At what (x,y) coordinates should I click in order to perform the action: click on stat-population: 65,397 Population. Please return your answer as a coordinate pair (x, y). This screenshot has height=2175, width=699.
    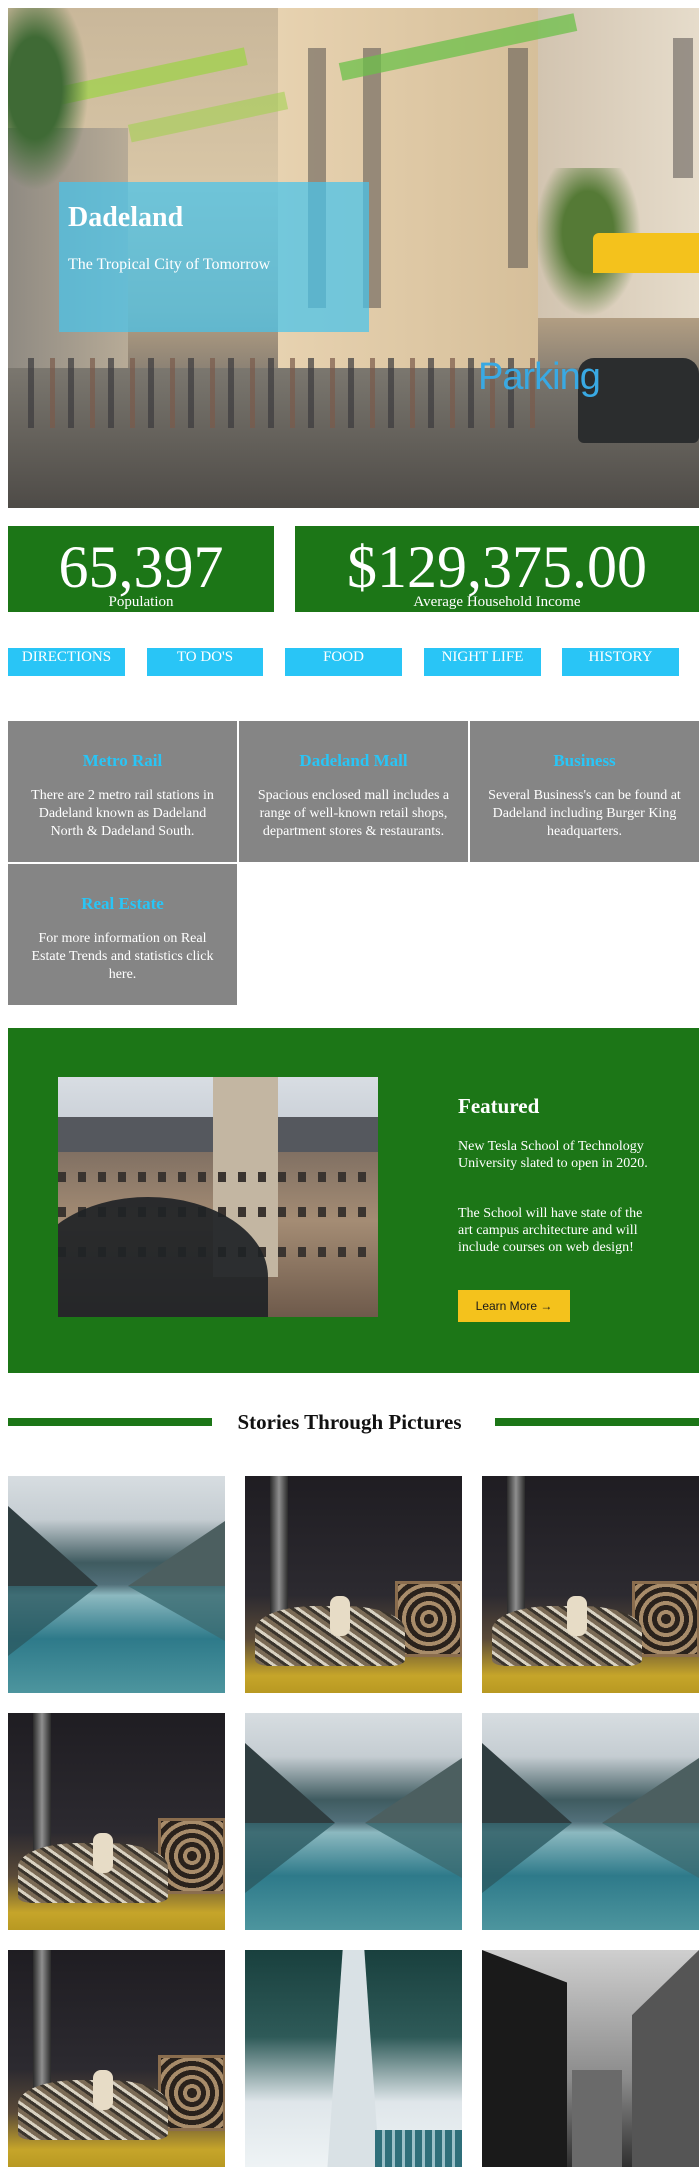
    Looking at the image, I should click on (141, 569).